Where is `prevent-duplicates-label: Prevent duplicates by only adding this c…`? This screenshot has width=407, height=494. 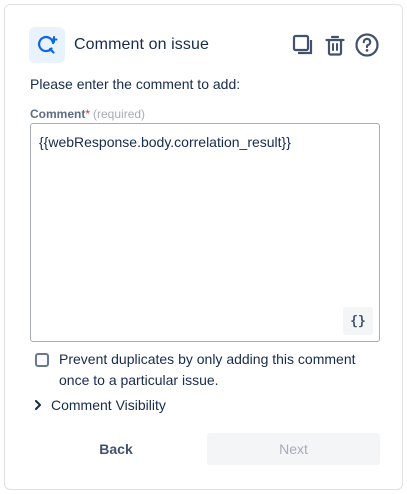 prevent-duplicates-label: Prevent duplicates by only adding this c… is located at coordinates (219, 370).